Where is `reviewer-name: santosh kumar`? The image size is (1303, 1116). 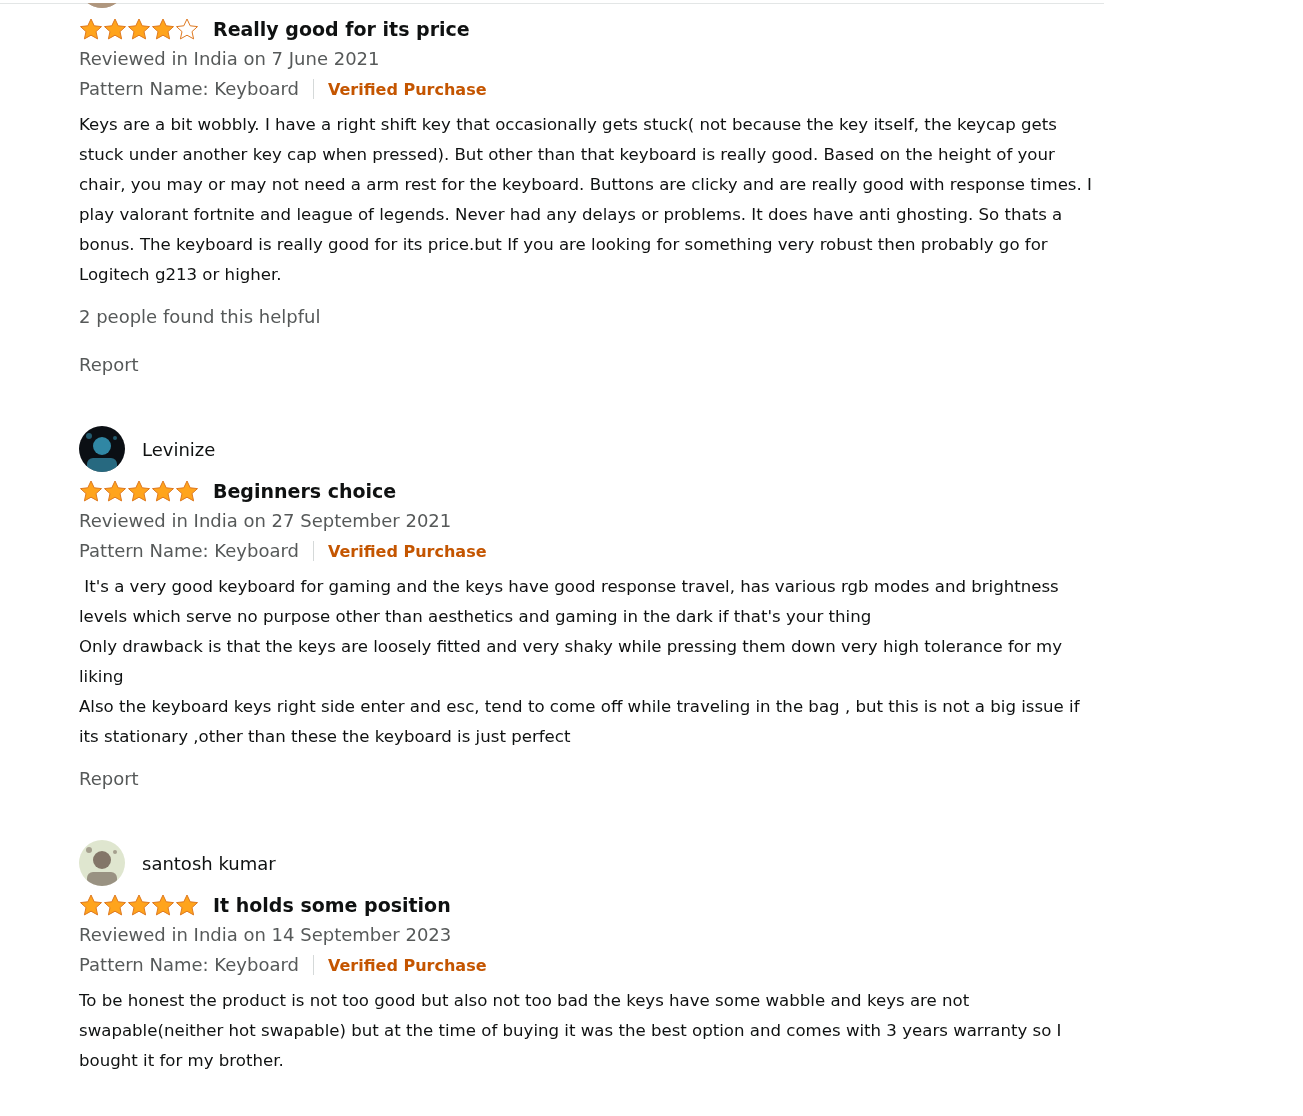 reviewer-name: santosh kumar is located at coordinates (209, 863).